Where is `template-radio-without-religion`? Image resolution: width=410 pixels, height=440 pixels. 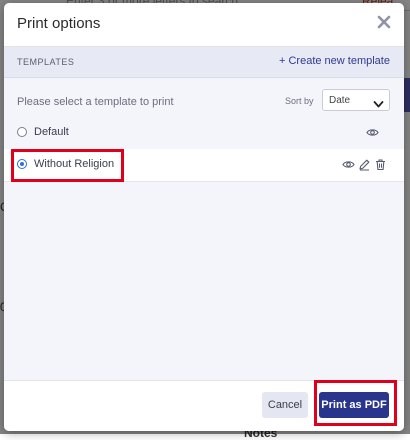
template-radio-without-religion is located at coordinates (22, 164).